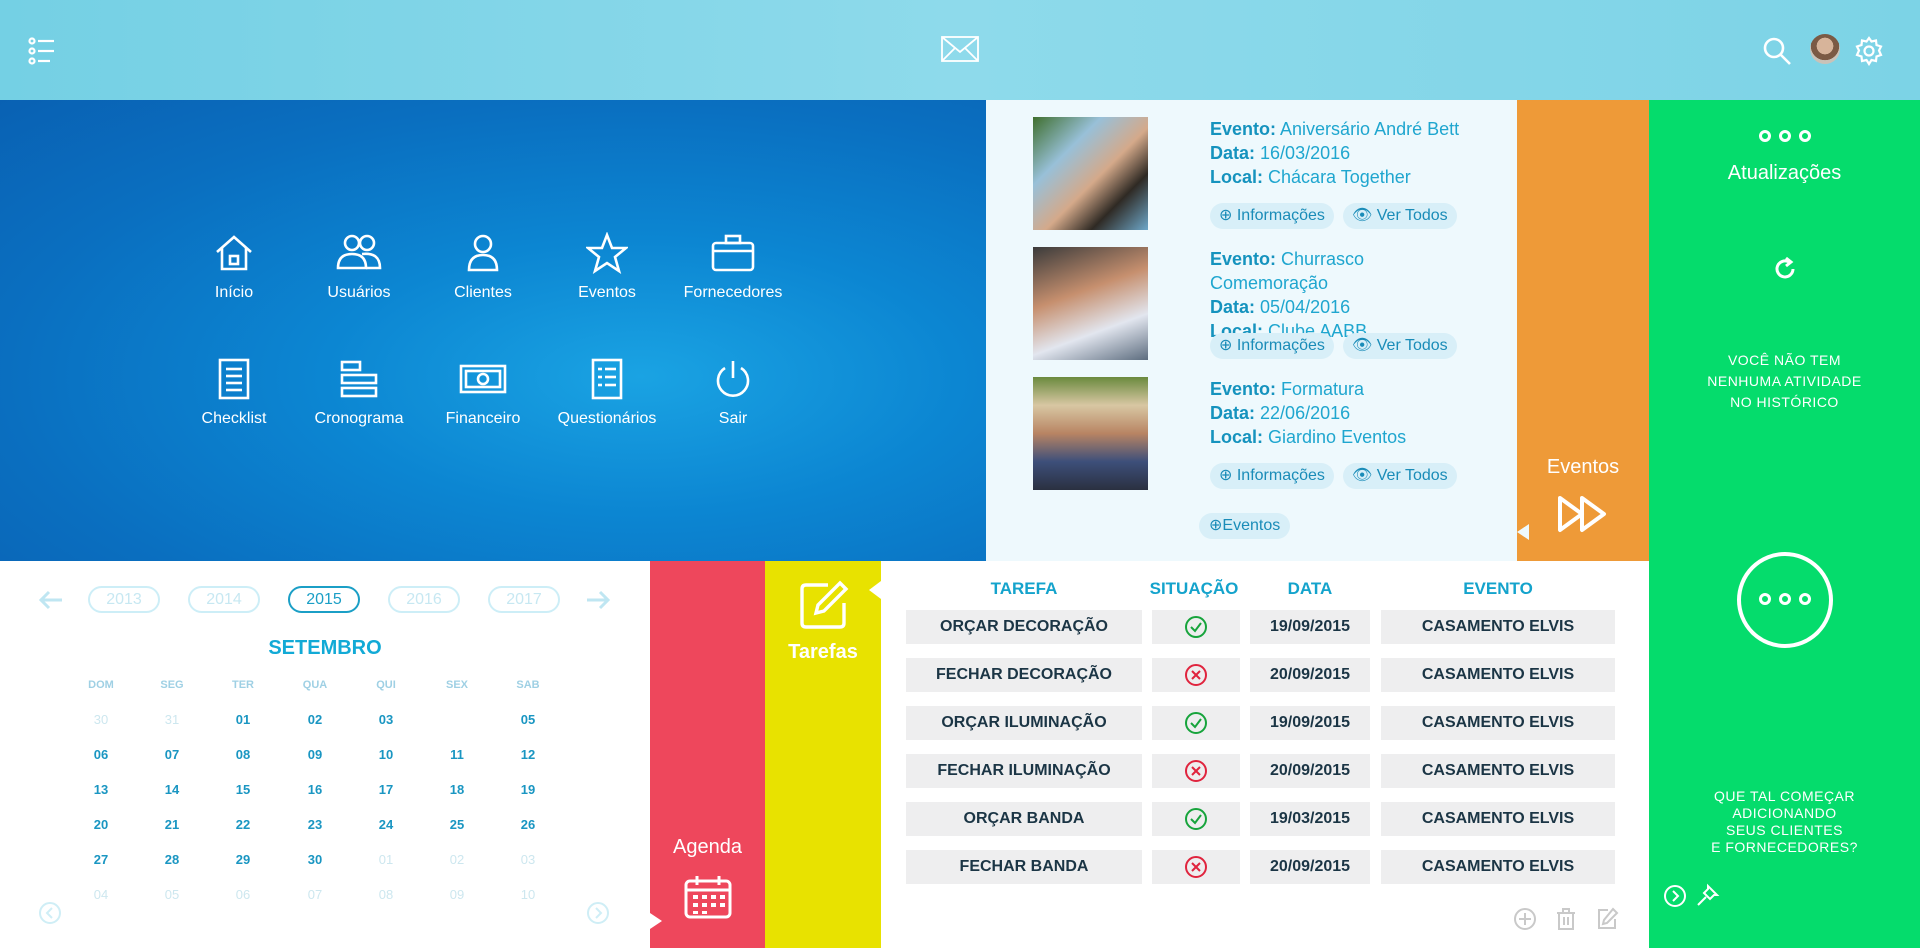 This screenshot has width=1920, height=948. What do you see at coordinates (1024, 675) in the screenshot?
I see `task-name: FECHAR DECORAÇÃO` at bounding box center [1024, 675].